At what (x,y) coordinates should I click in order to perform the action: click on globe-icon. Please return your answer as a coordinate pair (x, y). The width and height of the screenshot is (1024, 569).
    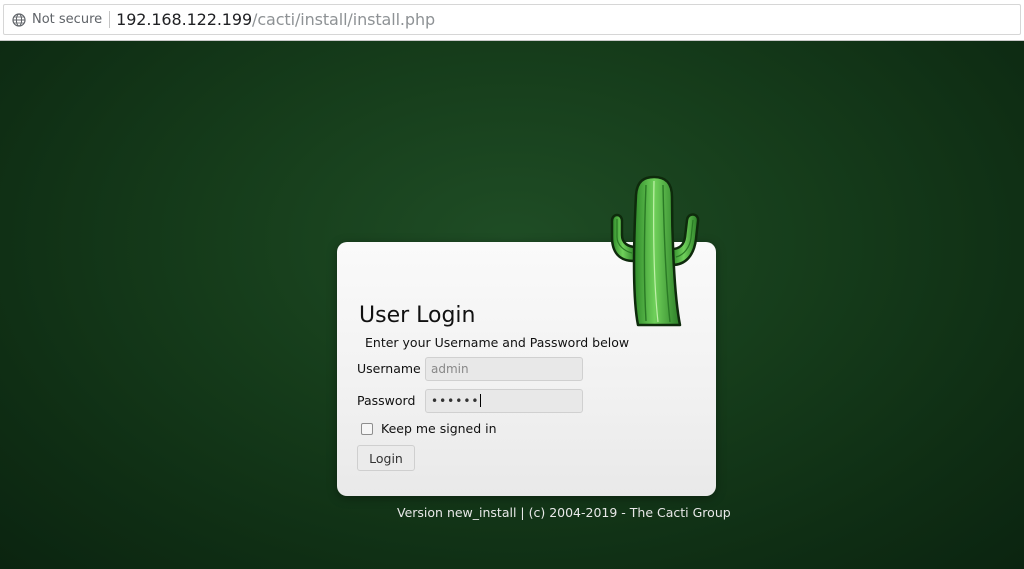
    Looking at the image, I should click on (19, 19).